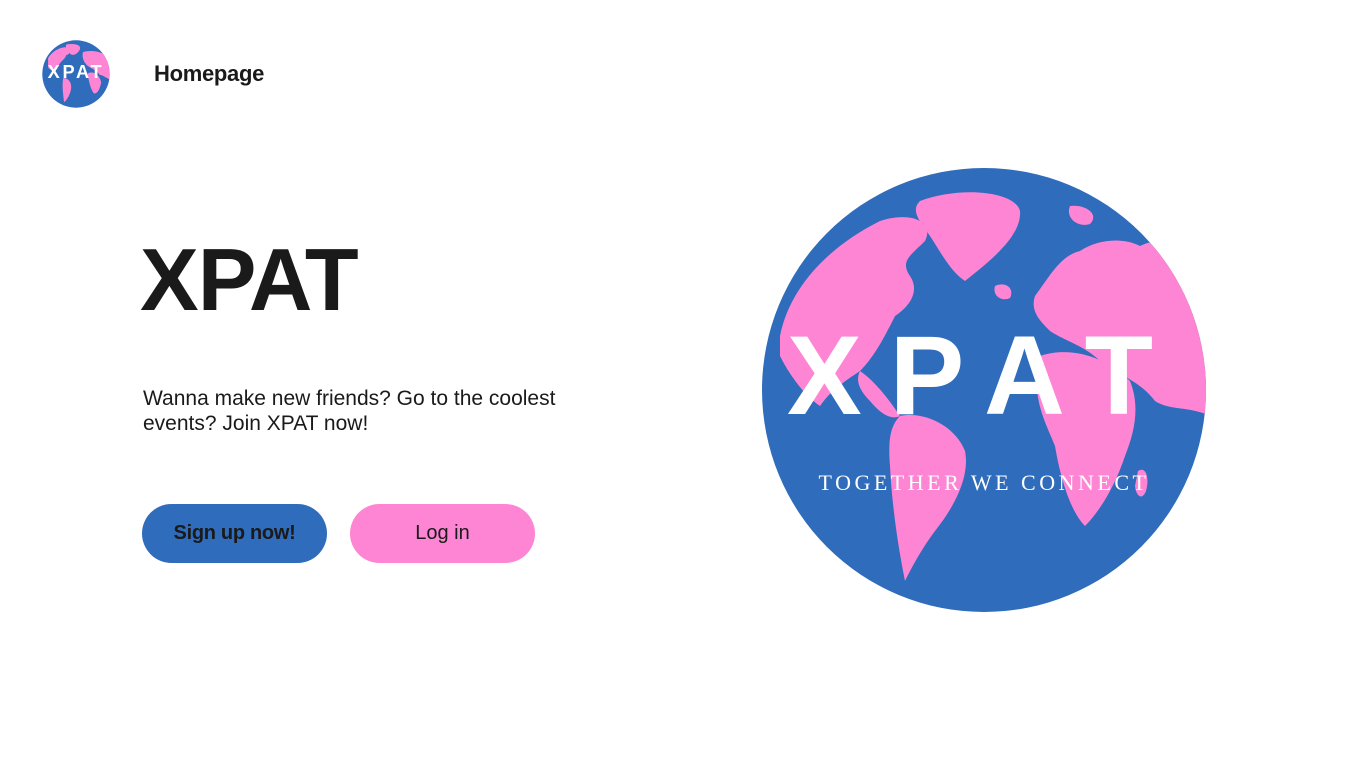 This screenshot has height=768, width=1366. I want to click on signup-button: Sign up now!, so click(234, 533).